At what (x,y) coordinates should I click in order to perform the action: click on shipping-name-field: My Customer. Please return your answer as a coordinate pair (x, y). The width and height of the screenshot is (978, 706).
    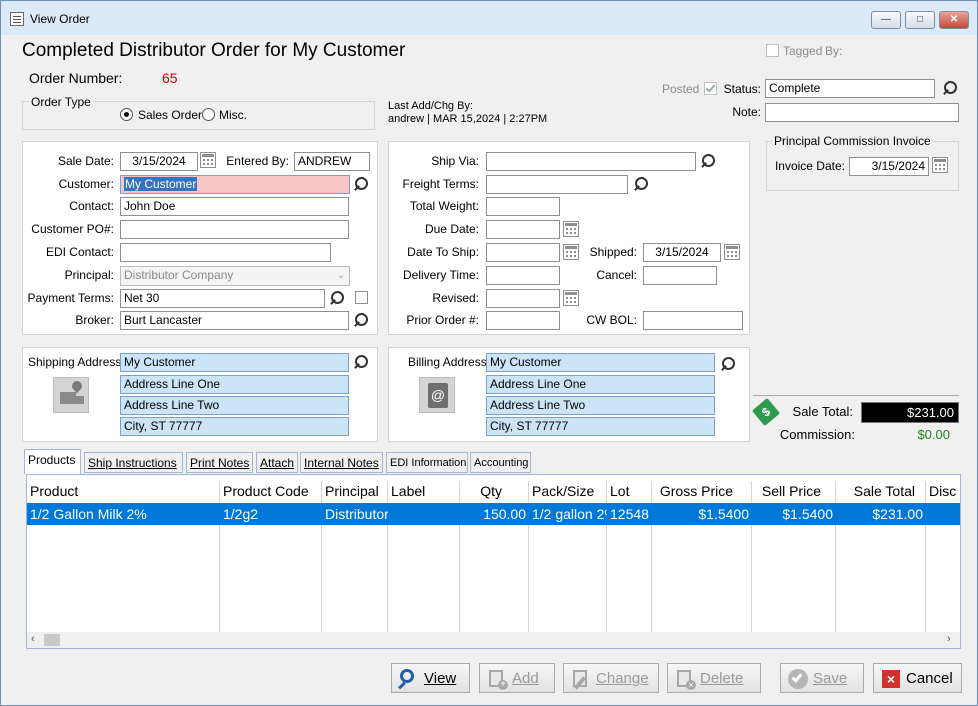
    Looking at the image, I should click on (234, 362).